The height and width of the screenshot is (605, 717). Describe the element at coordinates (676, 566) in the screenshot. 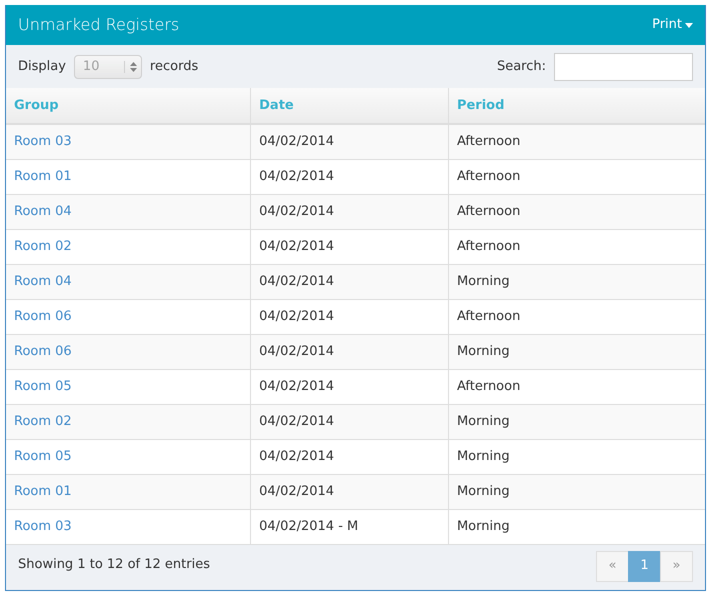

I see `next-page-button: »` at that location.